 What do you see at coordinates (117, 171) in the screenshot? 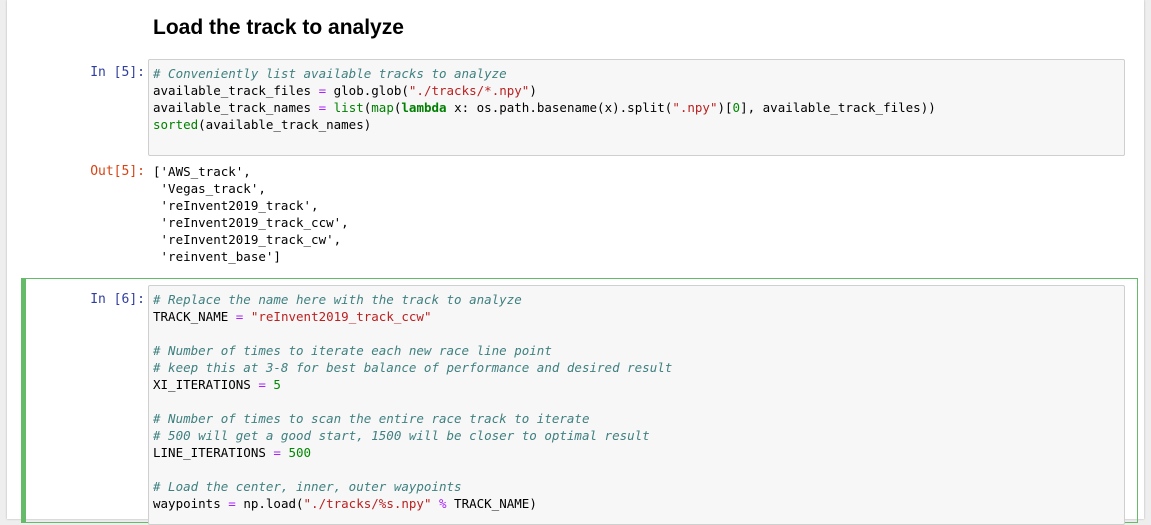
I see `out-prompt-5: Out[5]:` at bounding box center [117, 171].